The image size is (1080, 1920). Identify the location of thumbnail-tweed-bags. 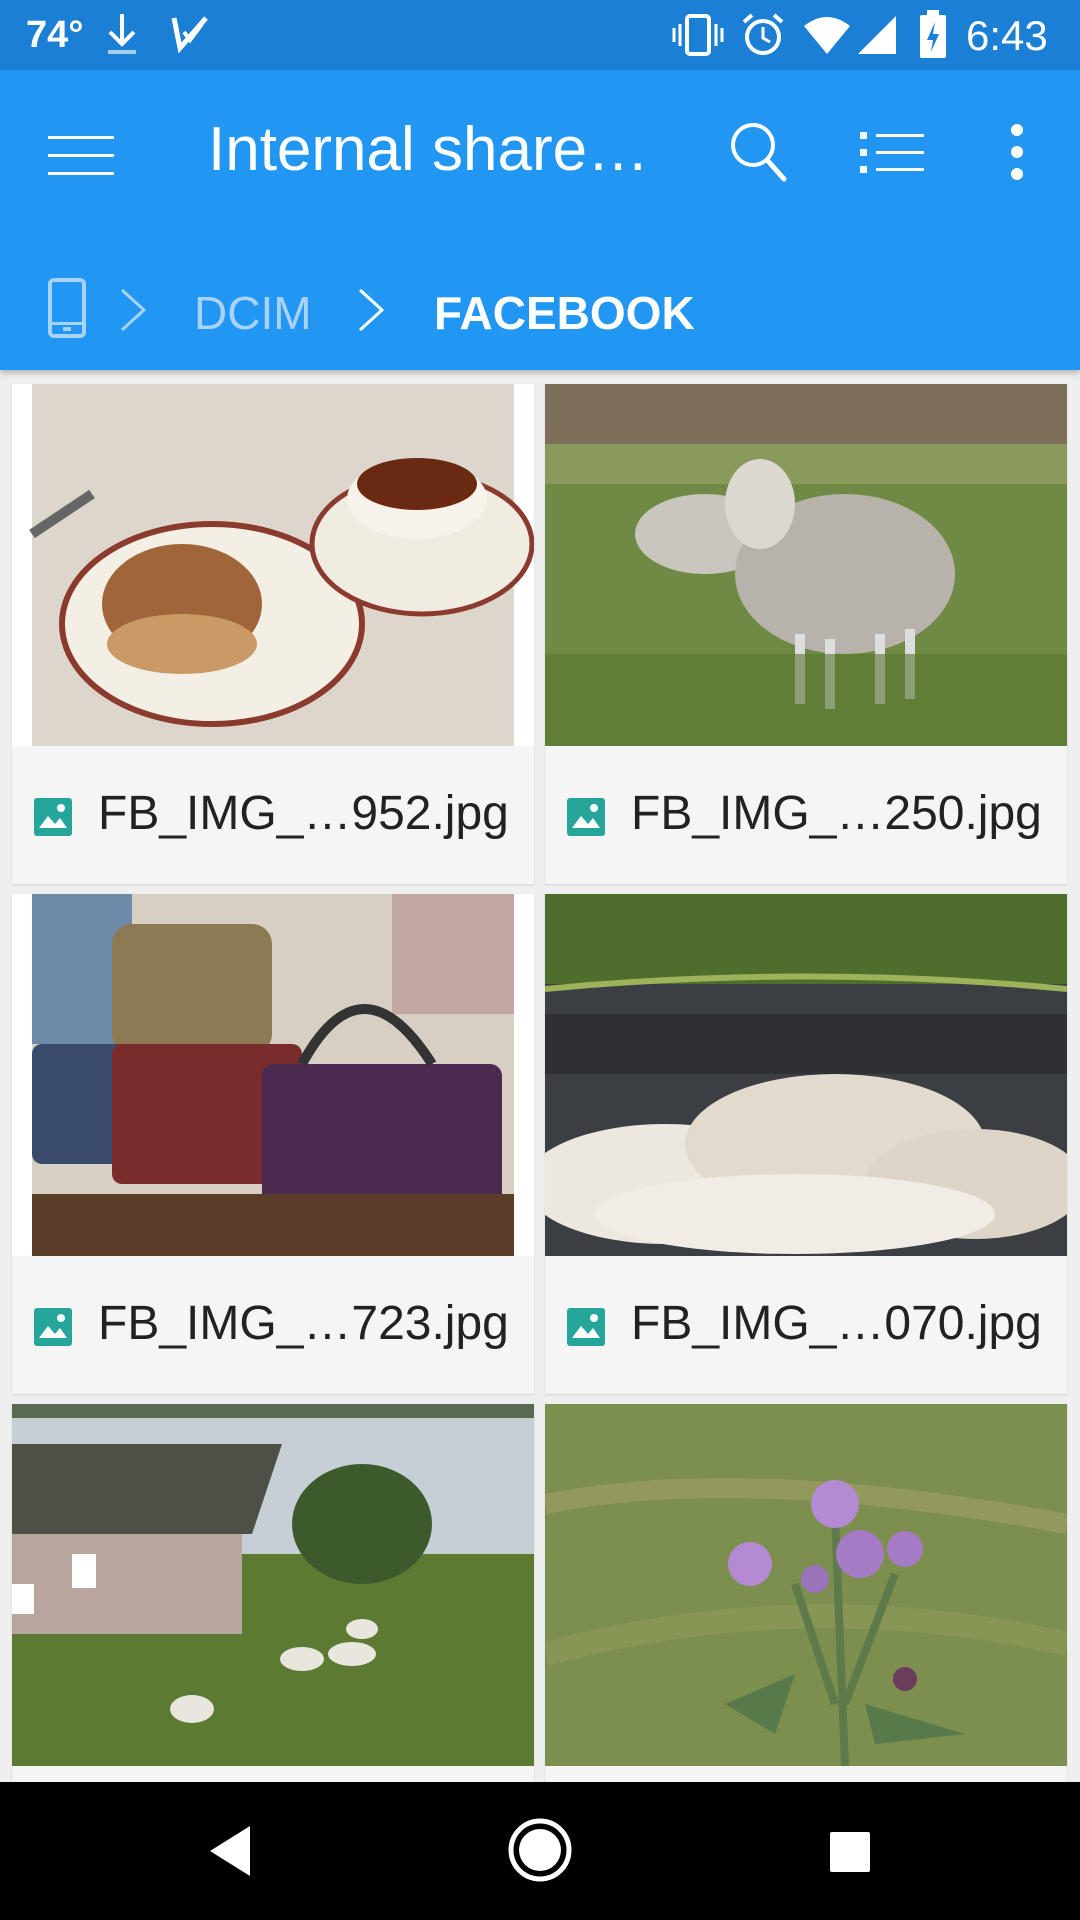
(273, 1075).